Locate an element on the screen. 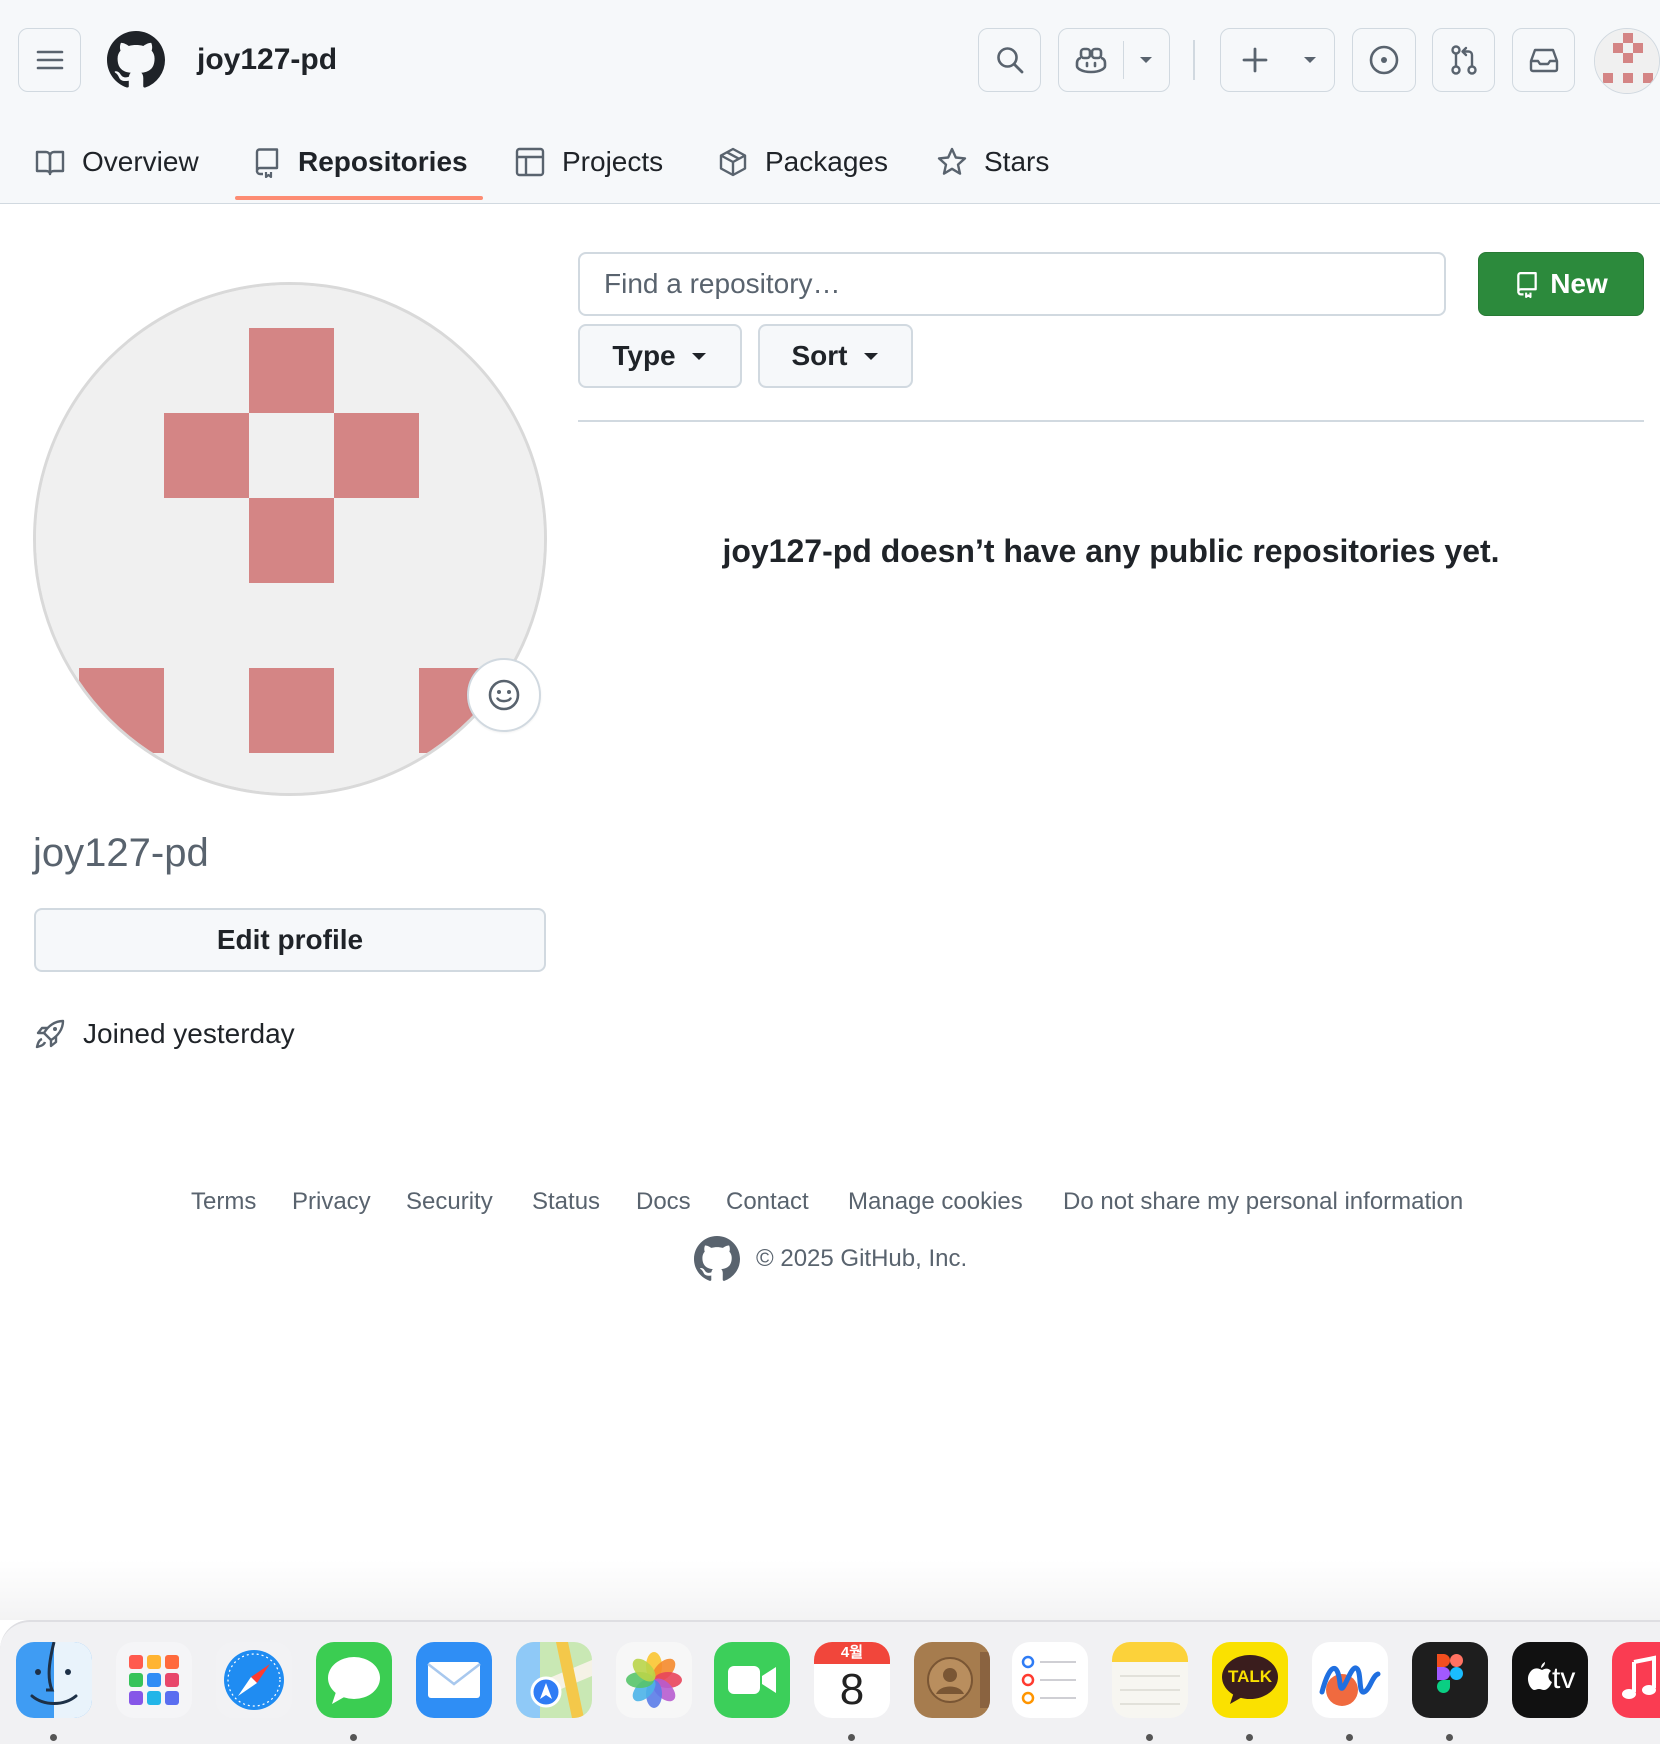 Image resolution: width=1660 pixels, height=1744 pixels. git-pull-request-icon is located at coordinates (1463, 60).